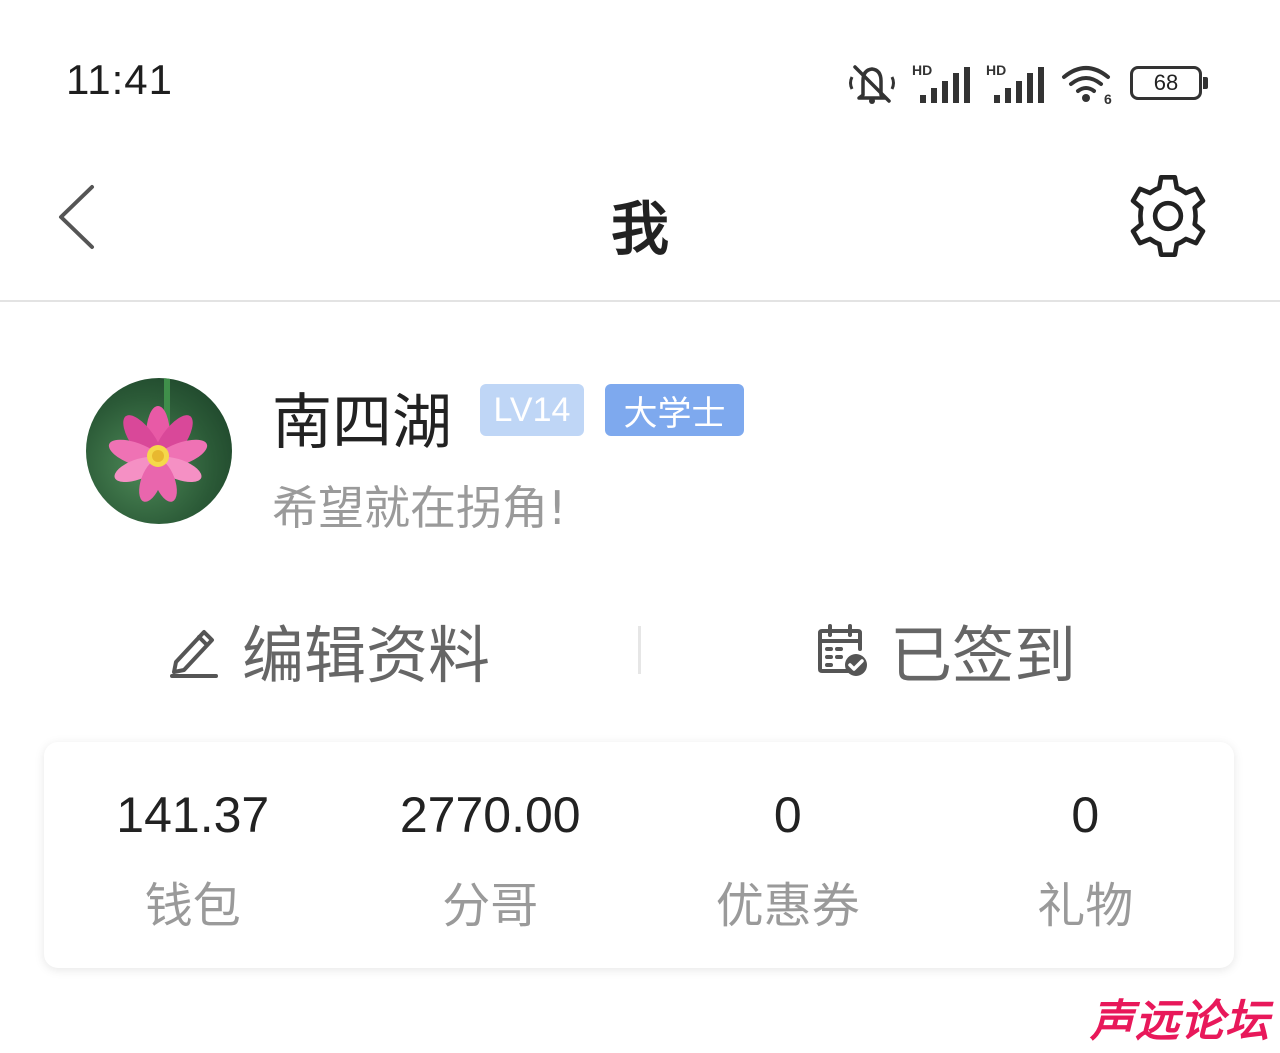 The image size is (1280, 1053). What do you see at coordinates (490, 906) in the screenshot?
I see `stat-label: 分哥` at bounding box center [490, 906].